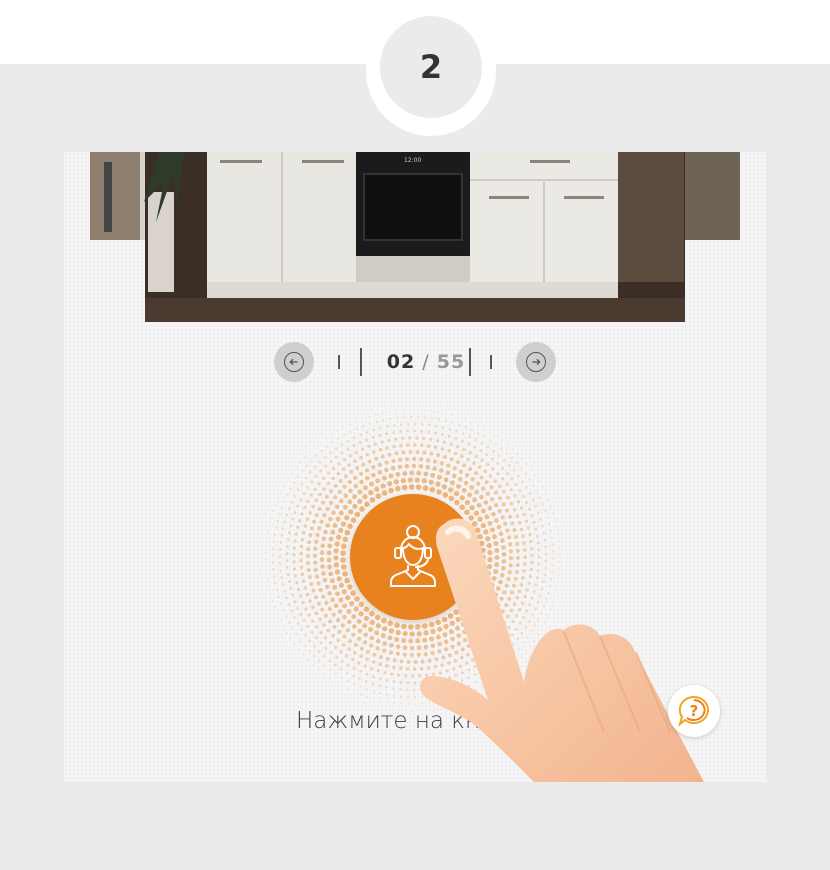 This screenshot has width=830, height=870. I want to click on step-number: 2, so click(431, 67).